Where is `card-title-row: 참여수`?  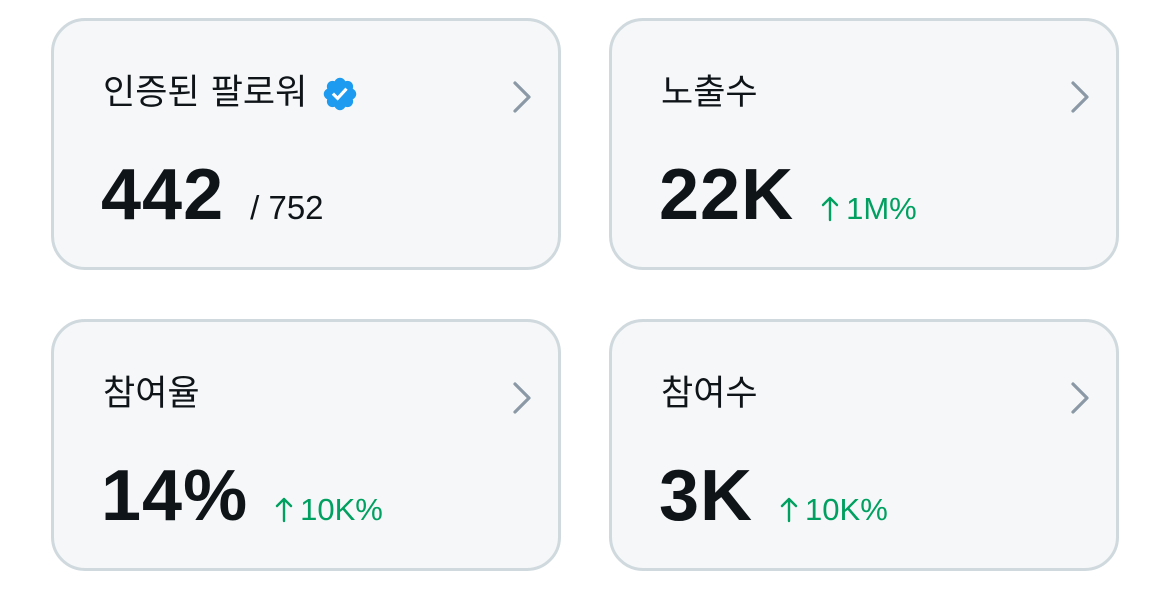 card-title-row: 참여수 is located at coordinates (709, 394).